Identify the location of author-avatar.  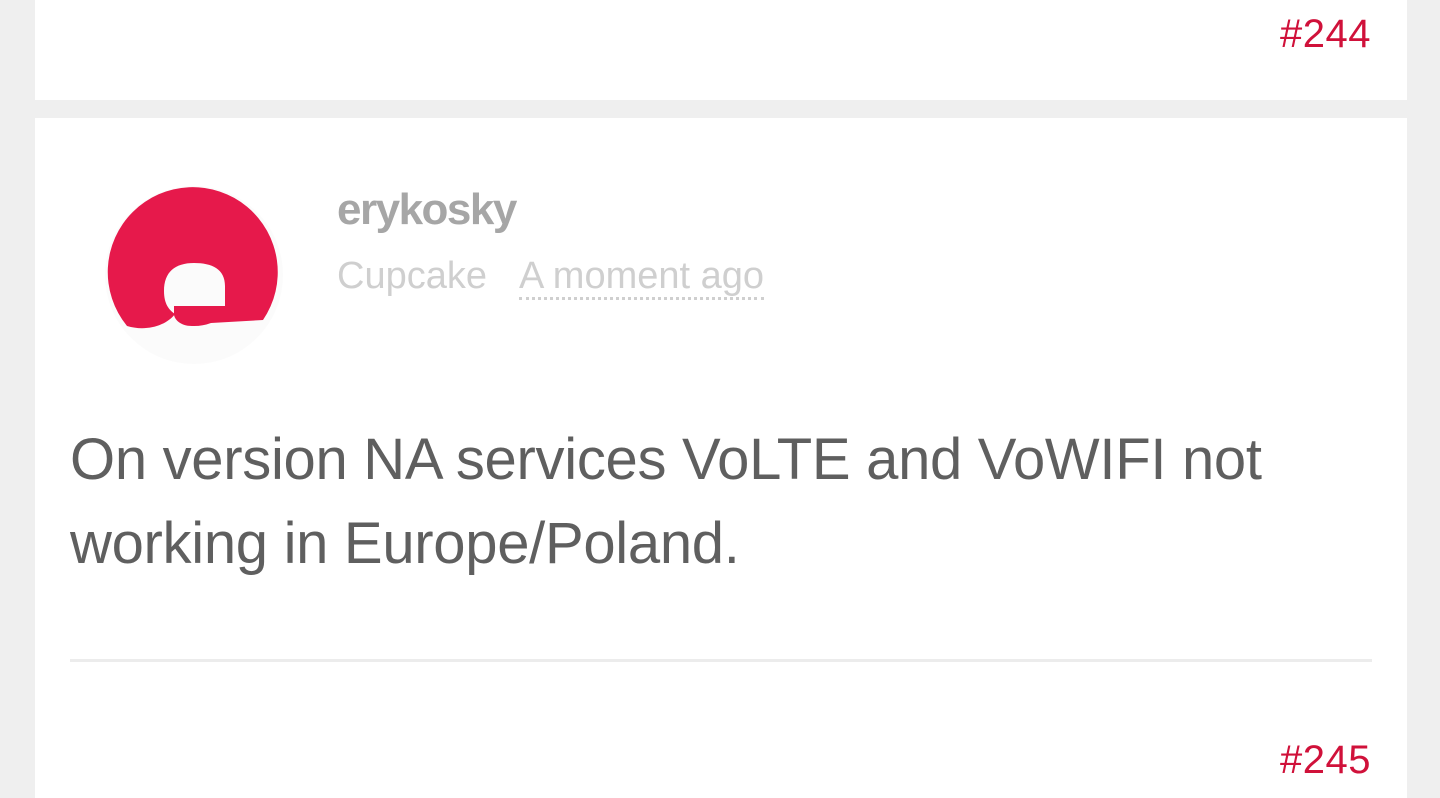
(194, 275).